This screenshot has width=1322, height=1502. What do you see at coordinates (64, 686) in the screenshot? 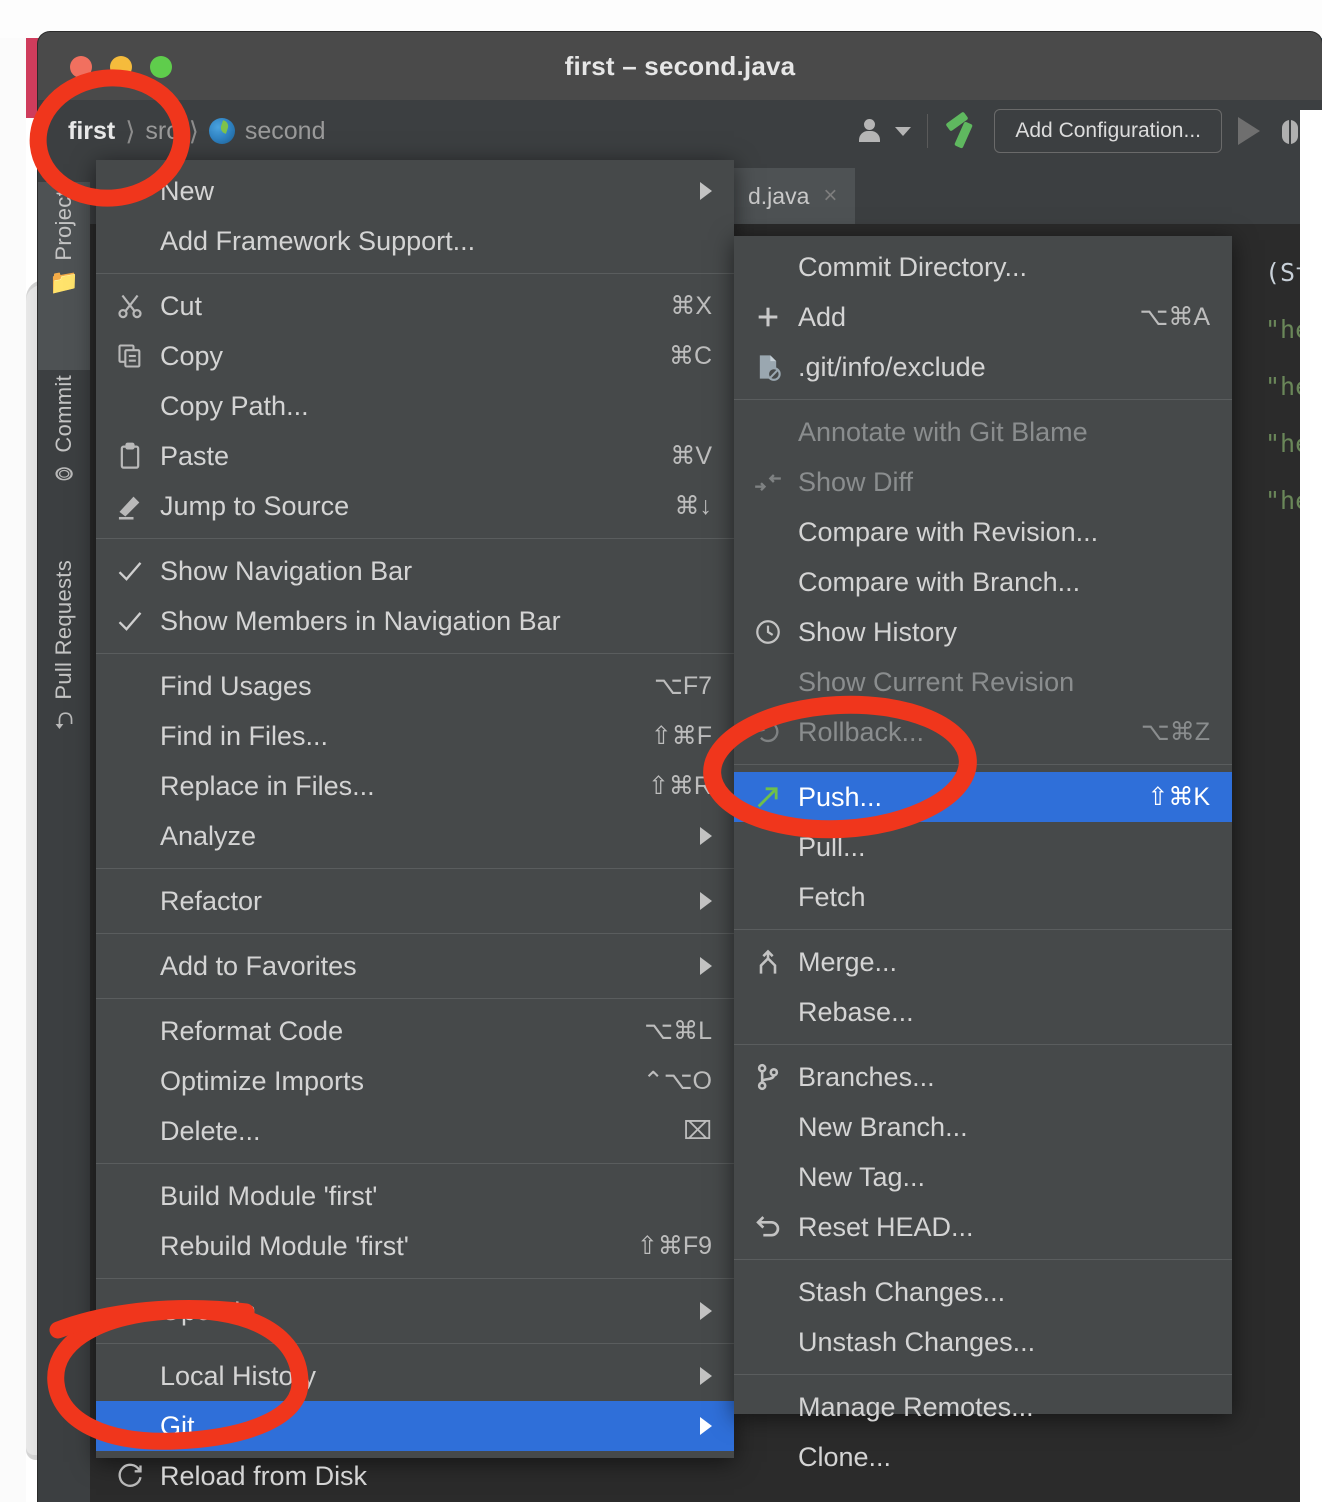
I see `sidebar-item-pull-requests: Pull Requests ⮏` at bounding box center [64, 686].